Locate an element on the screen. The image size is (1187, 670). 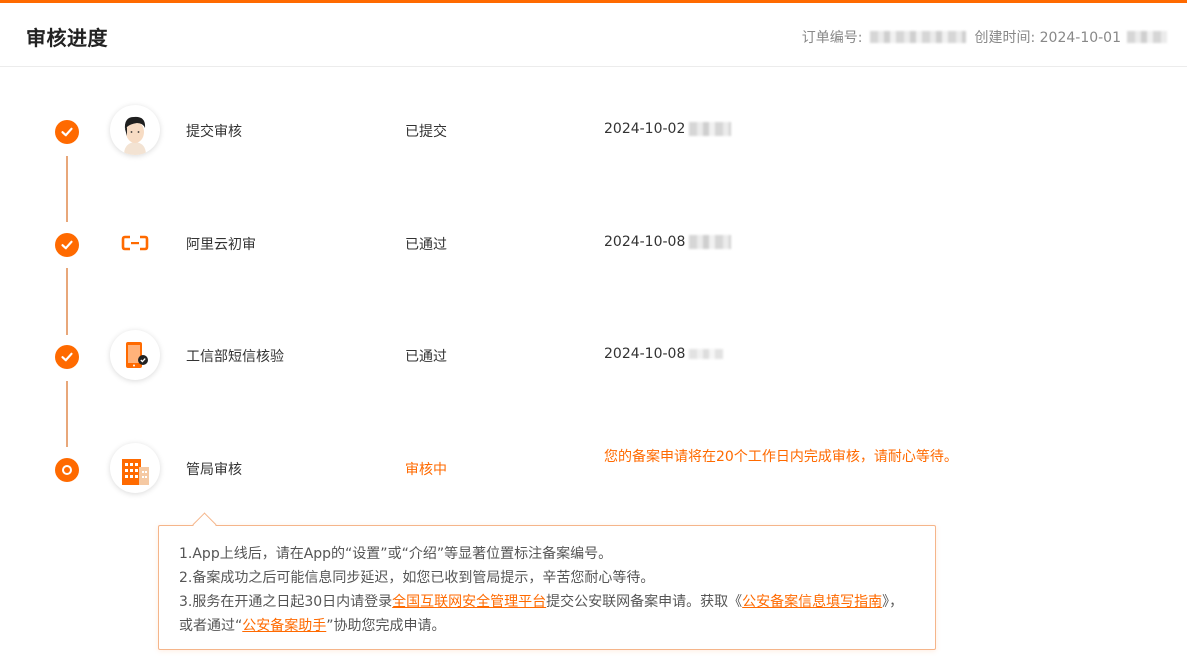
step-label: 提交审核 is located at coordinates (214, 132).